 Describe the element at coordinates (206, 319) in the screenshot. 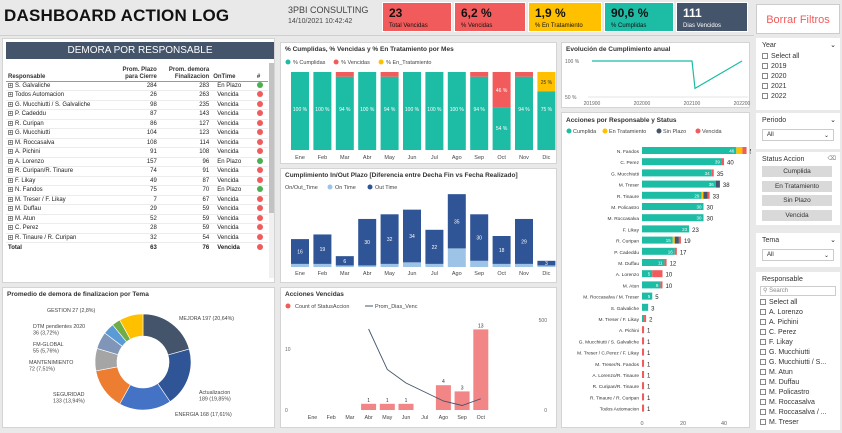

I see `donut-label: MEJORA 197 (20,64%)` at that location.